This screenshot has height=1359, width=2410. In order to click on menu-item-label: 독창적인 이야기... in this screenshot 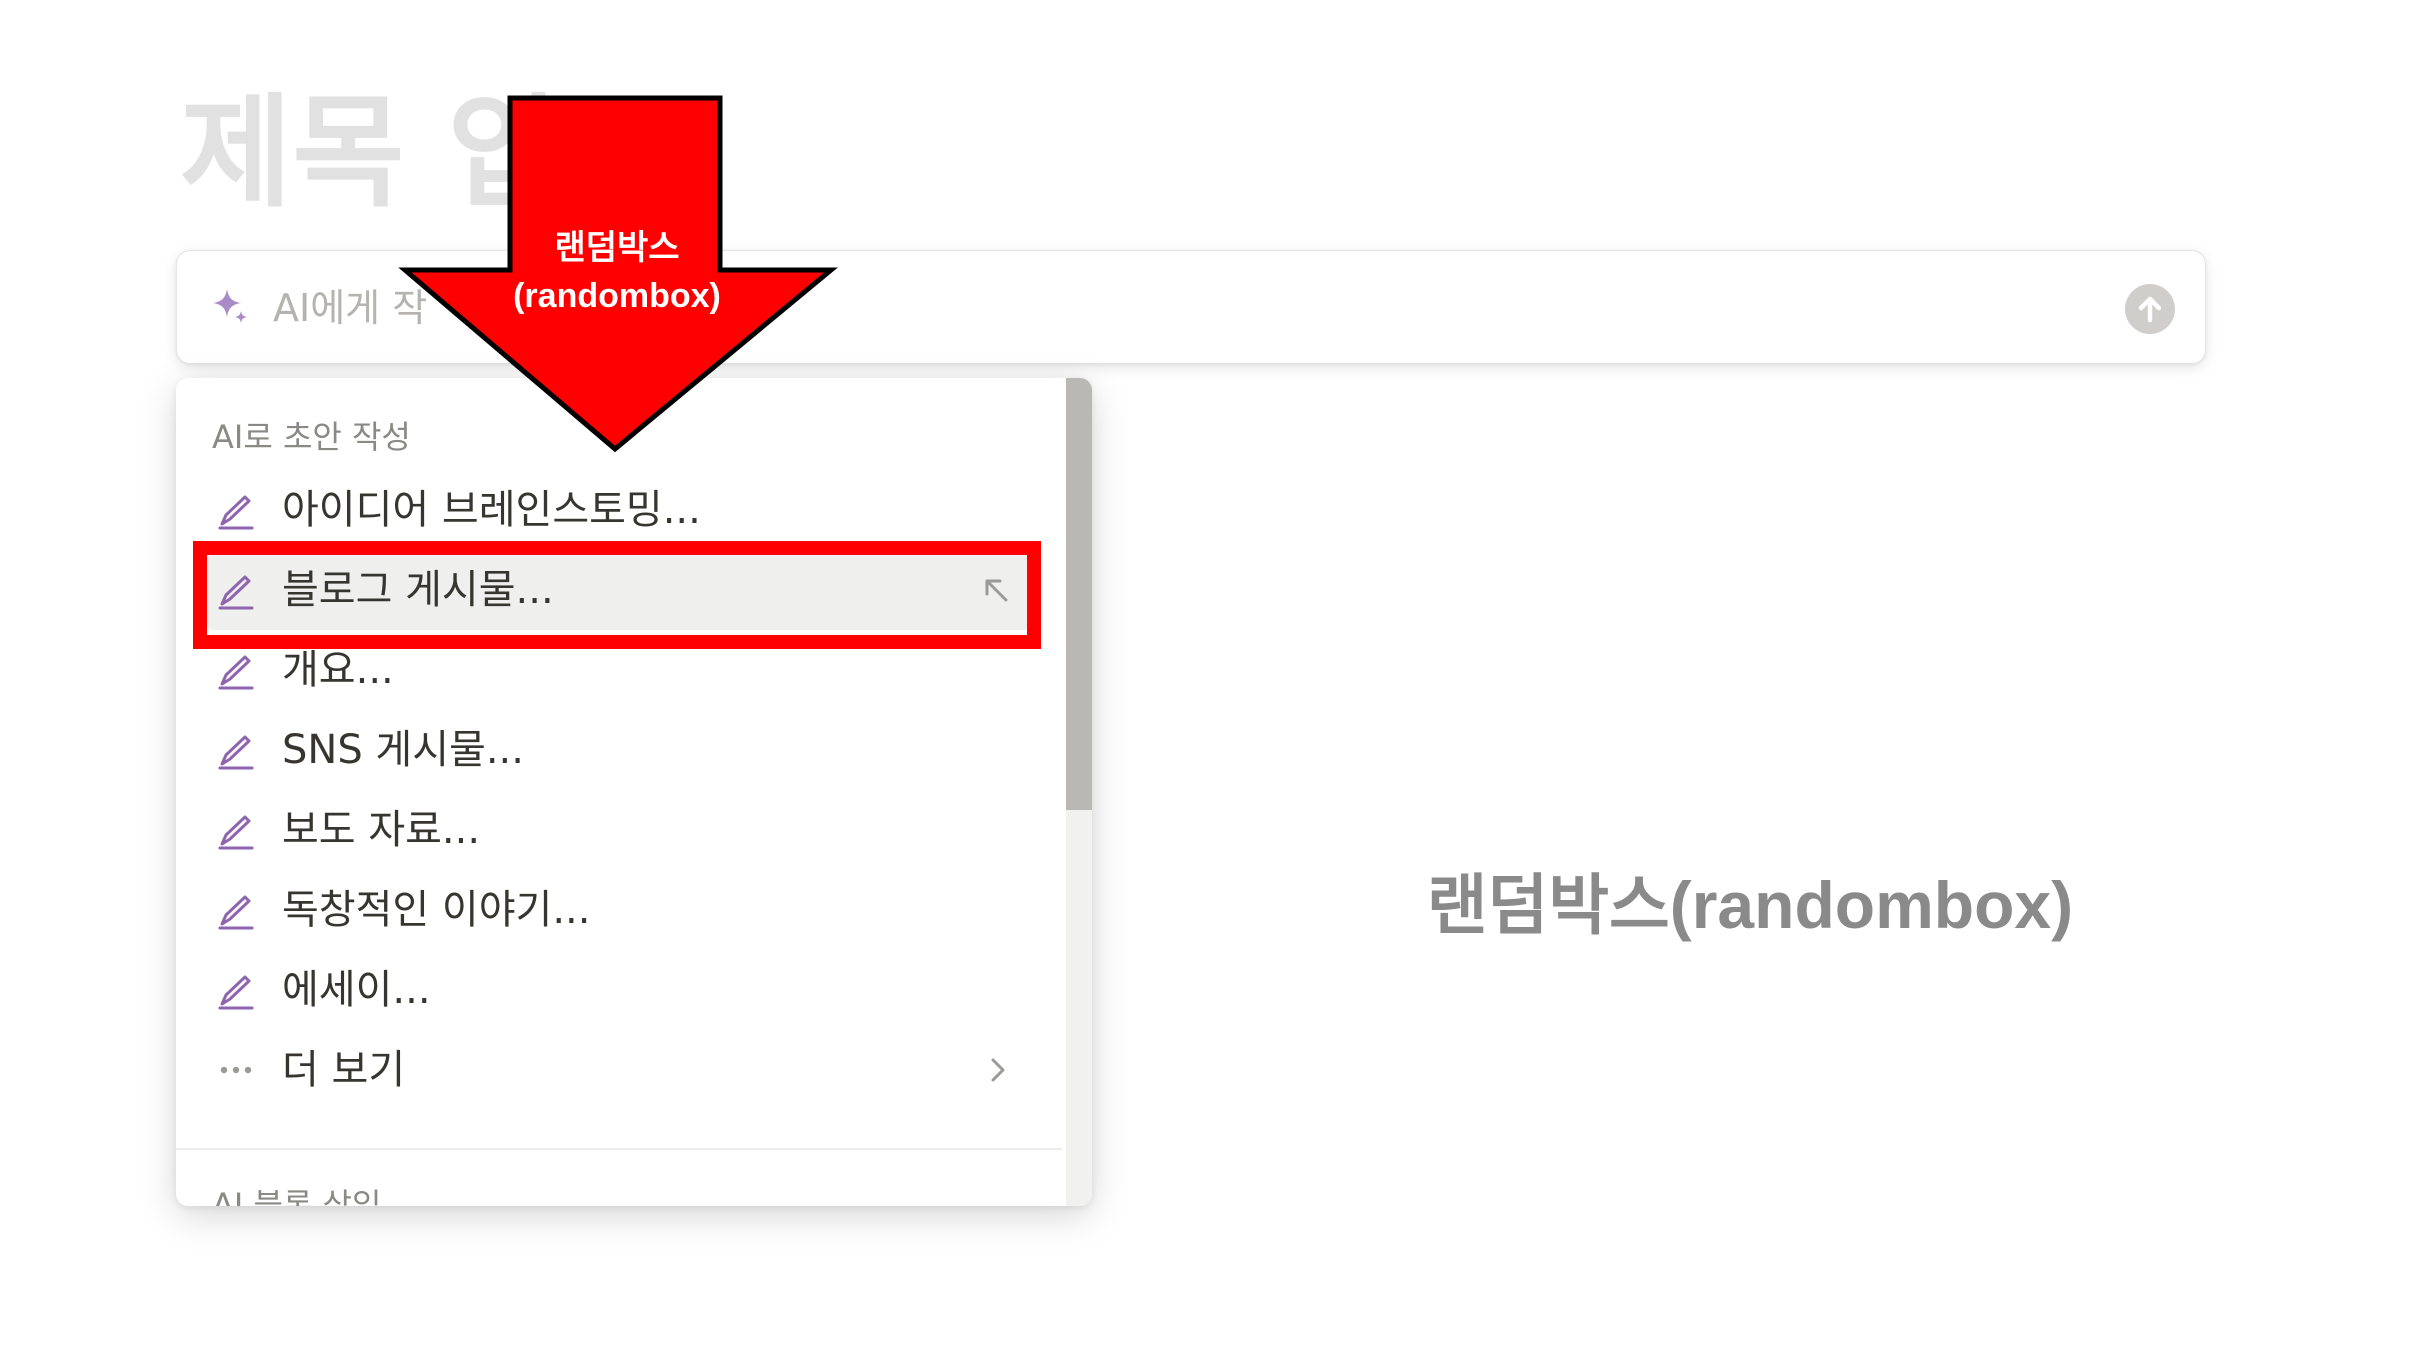, I will do `click(436, 910)`.